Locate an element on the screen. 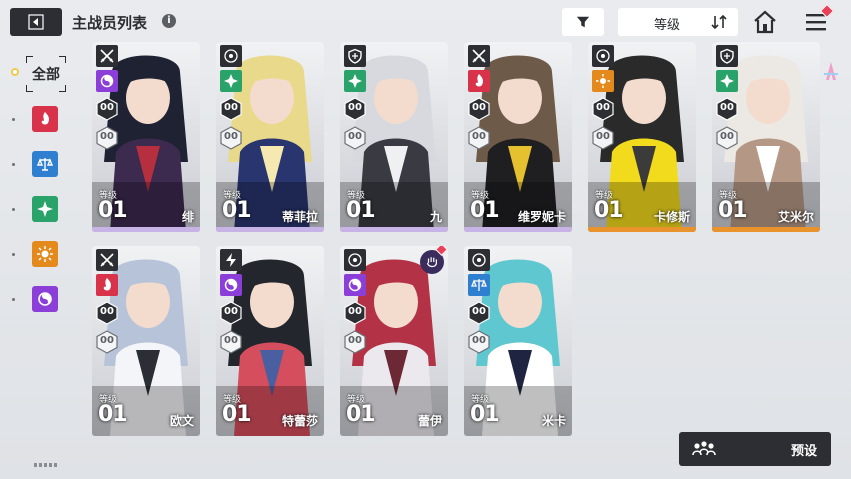  sort-order-icon is located at coordinates (719, 22).